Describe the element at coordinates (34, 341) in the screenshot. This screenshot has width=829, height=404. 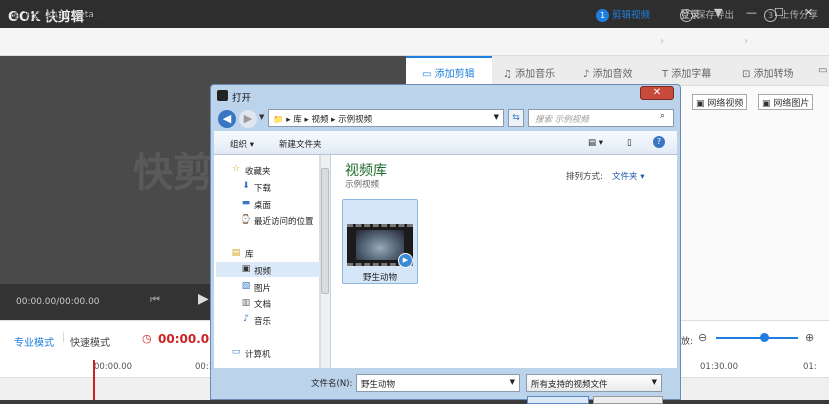
I see `pro-mode-button: 专业模式` at that location.